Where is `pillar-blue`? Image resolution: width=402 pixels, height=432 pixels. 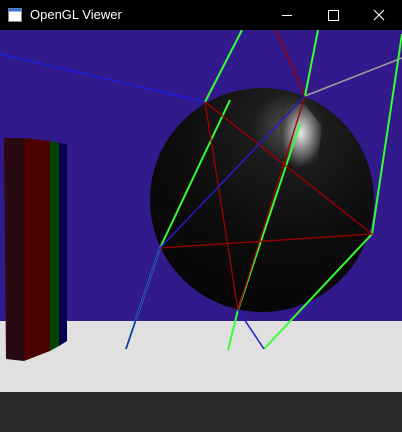
pillar-blue is located at coordinates (63, 244).